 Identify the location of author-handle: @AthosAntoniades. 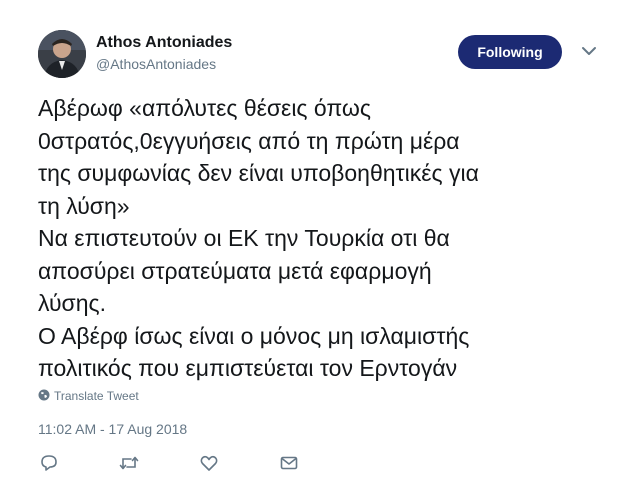
(156, 64).